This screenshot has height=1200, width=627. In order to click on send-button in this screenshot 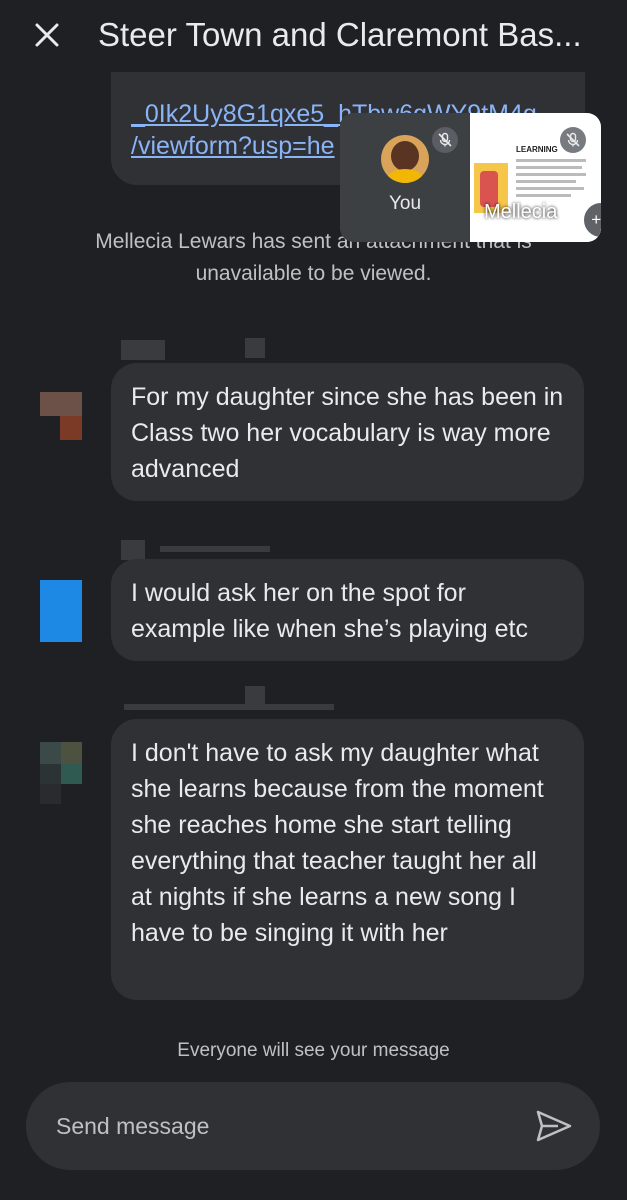, I will do `click(554, 1126)`.